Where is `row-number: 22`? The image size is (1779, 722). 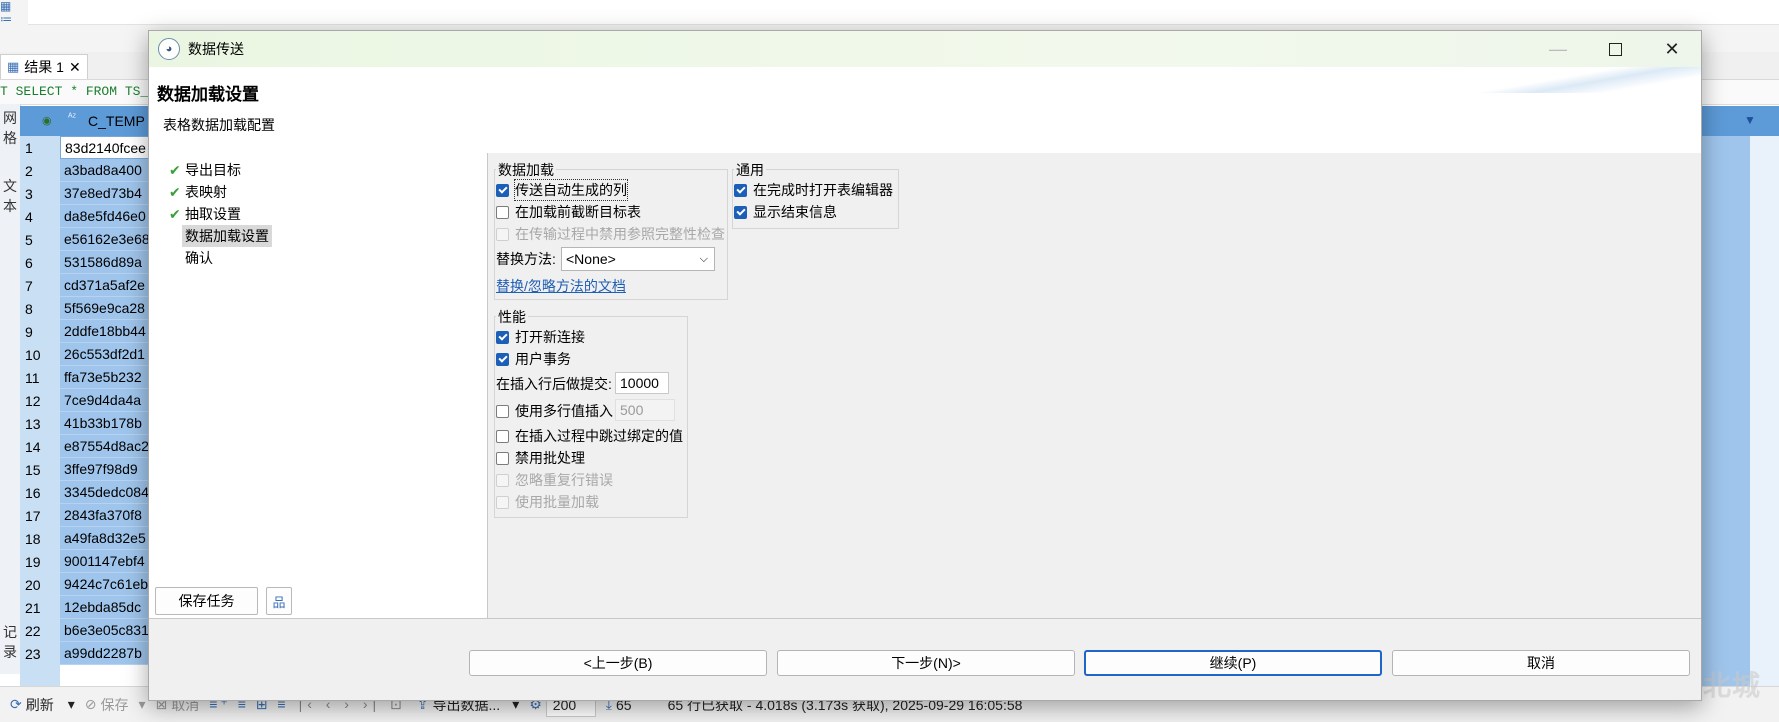
row-number: 22 is located at coordinates (40, 631).